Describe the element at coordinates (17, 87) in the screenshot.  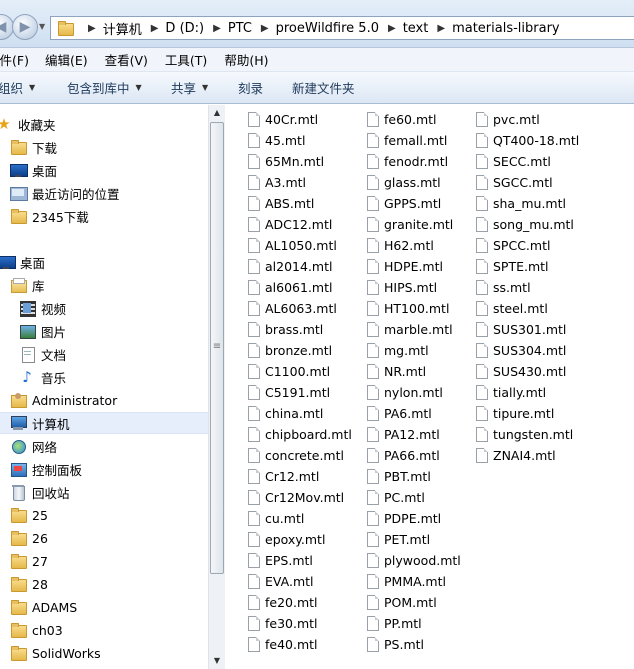
I see `command-button: 组织 ▼` at that location.